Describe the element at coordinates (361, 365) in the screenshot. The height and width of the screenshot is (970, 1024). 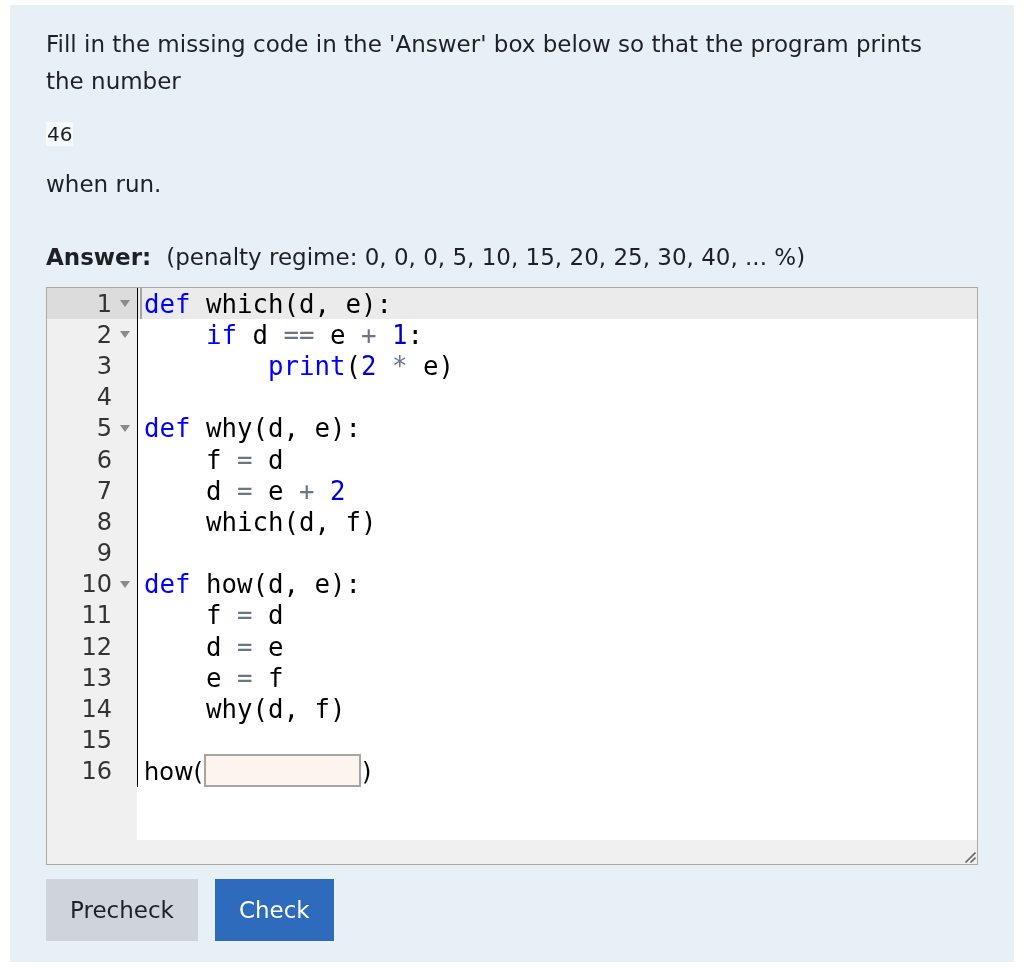
I see `code-text: print(2 * e)` at that location.